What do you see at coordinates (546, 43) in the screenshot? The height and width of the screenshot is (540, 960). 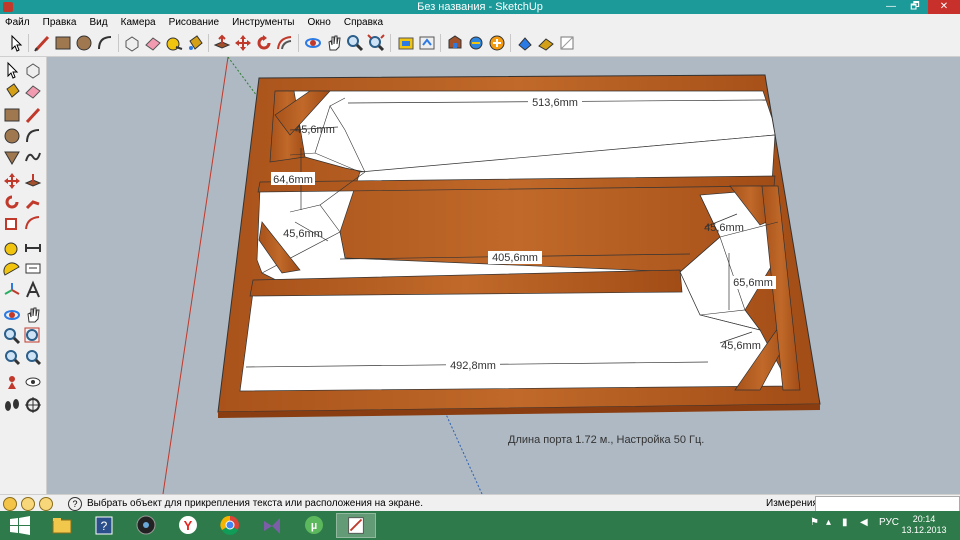 I see `style-icon` at bounding box center [546, 43].